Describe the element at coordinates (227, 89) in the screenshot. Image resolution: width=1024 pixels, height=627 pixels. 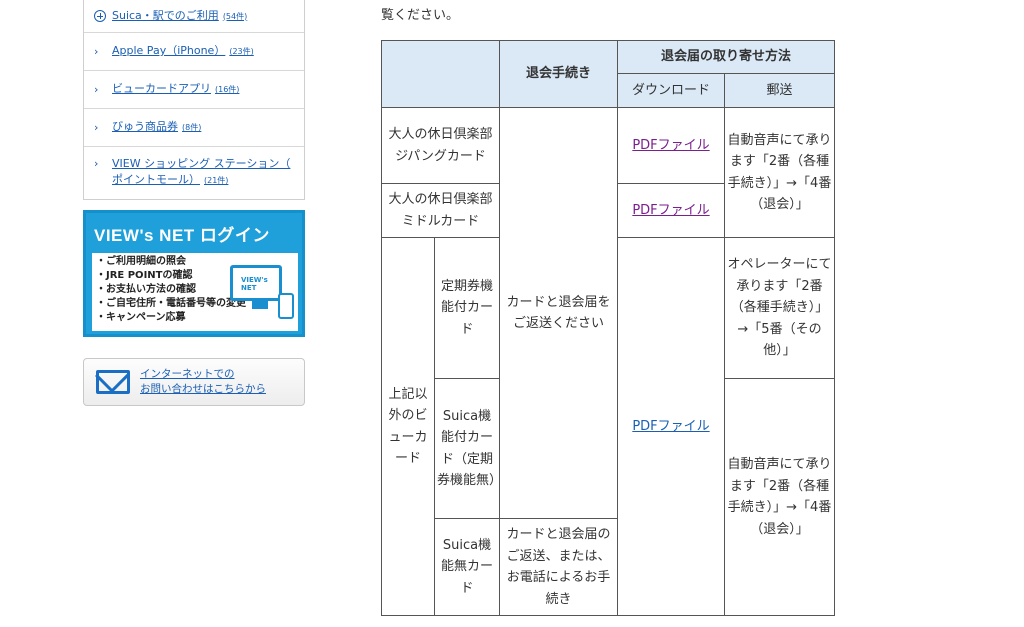
I see `sidebar-item-count: (16件)` at that location.